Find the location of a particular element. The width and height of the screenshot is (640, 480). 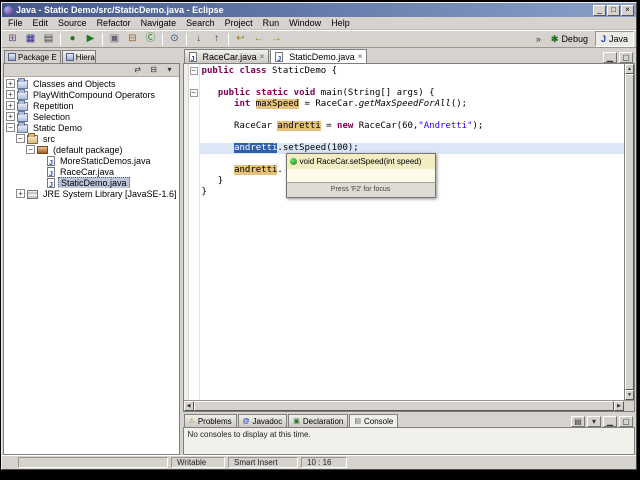

menu-item-source: Source is located at coordinates (72, 23).